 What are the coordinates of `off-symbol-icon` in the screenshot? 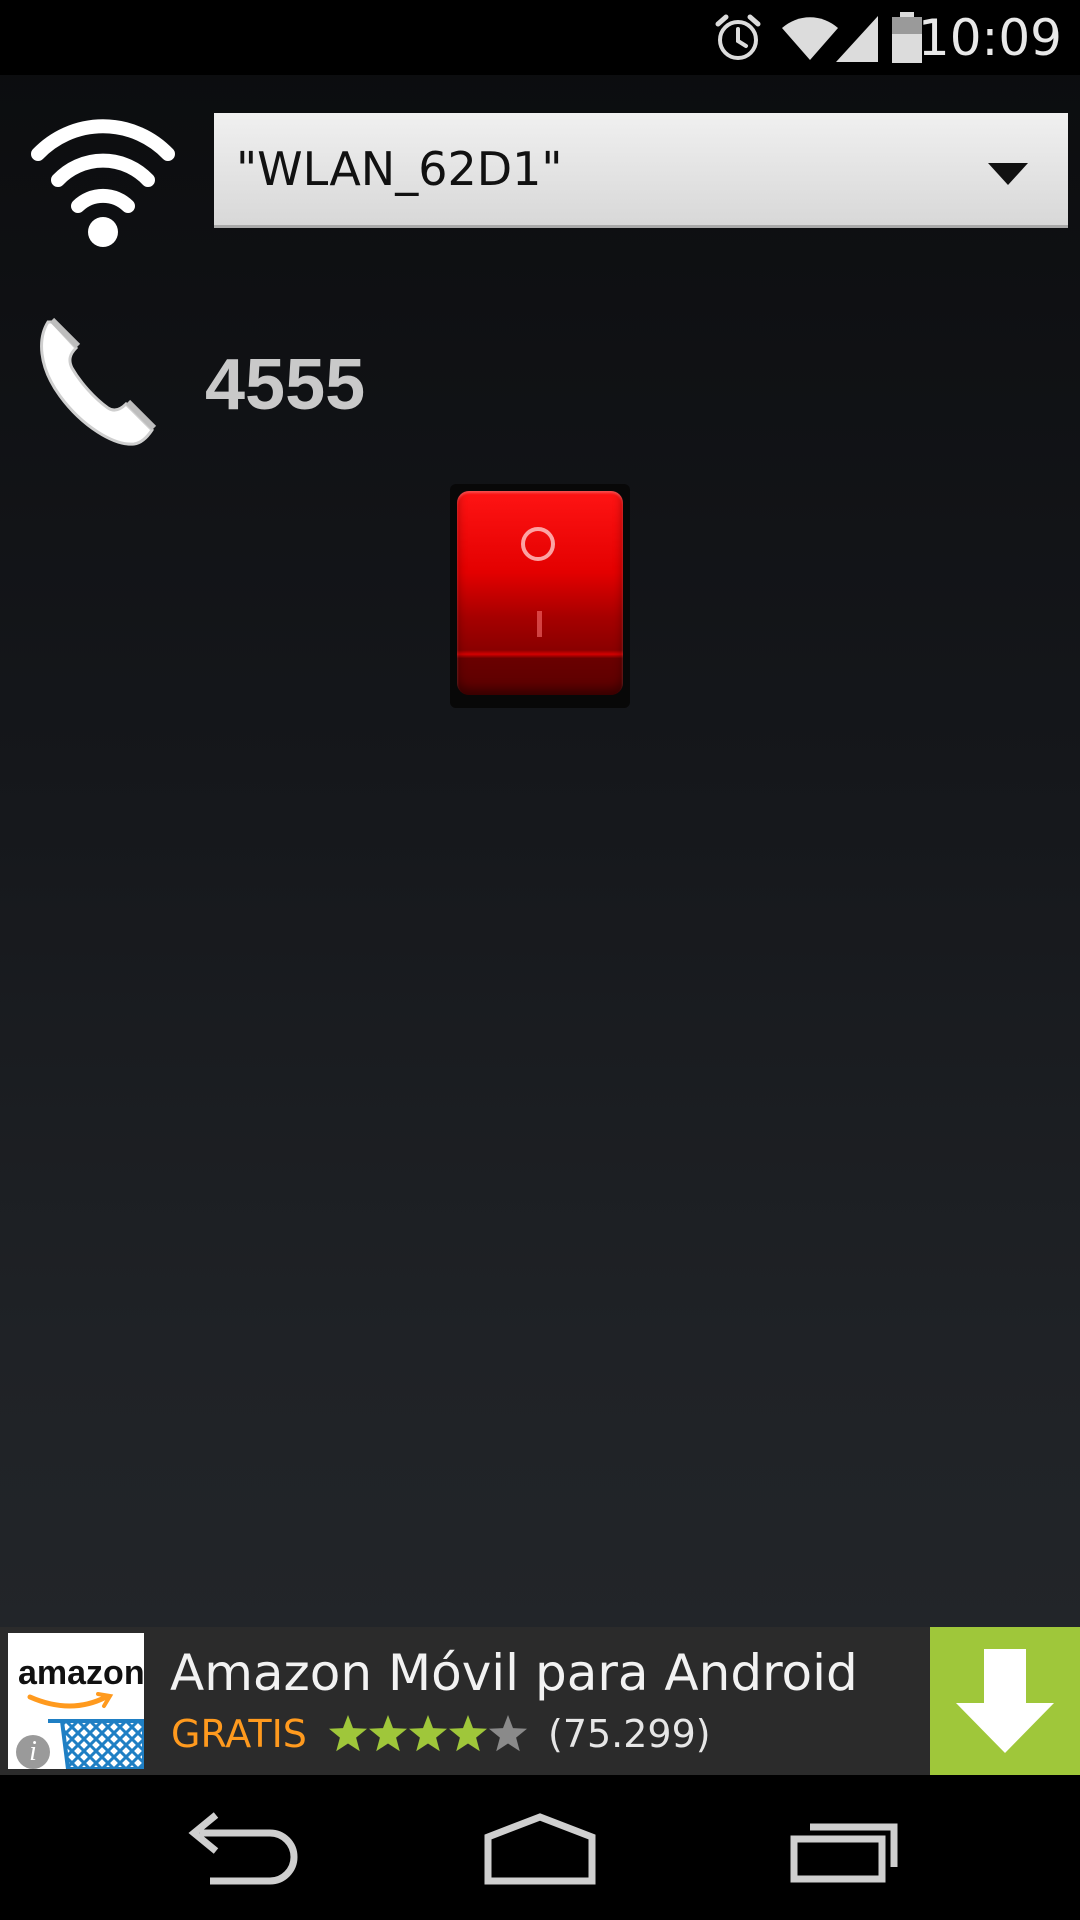 It's located at (538, 544).